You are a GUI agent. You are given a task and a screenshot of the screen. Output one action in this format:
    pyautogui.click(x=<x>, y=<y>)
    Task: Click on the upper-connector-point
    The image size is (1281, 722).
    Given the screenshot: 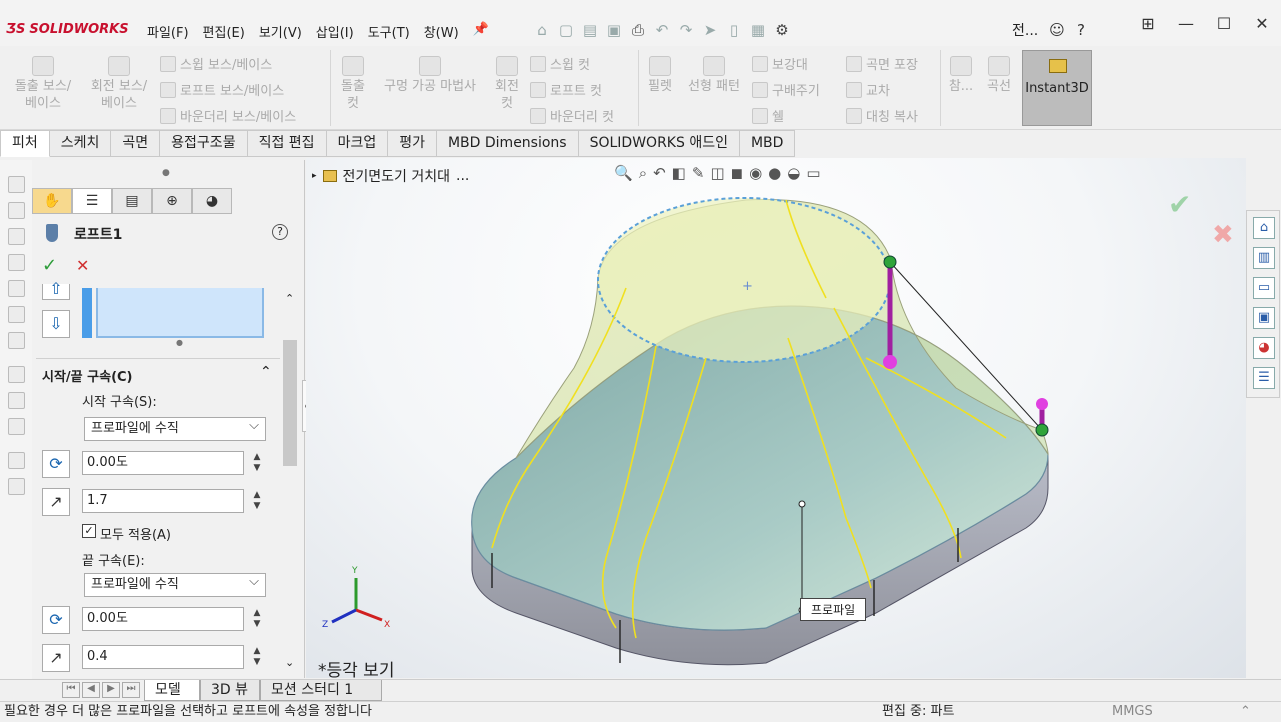 What is the action you would take?
    pyautogui.click(x=890, y=262)
    